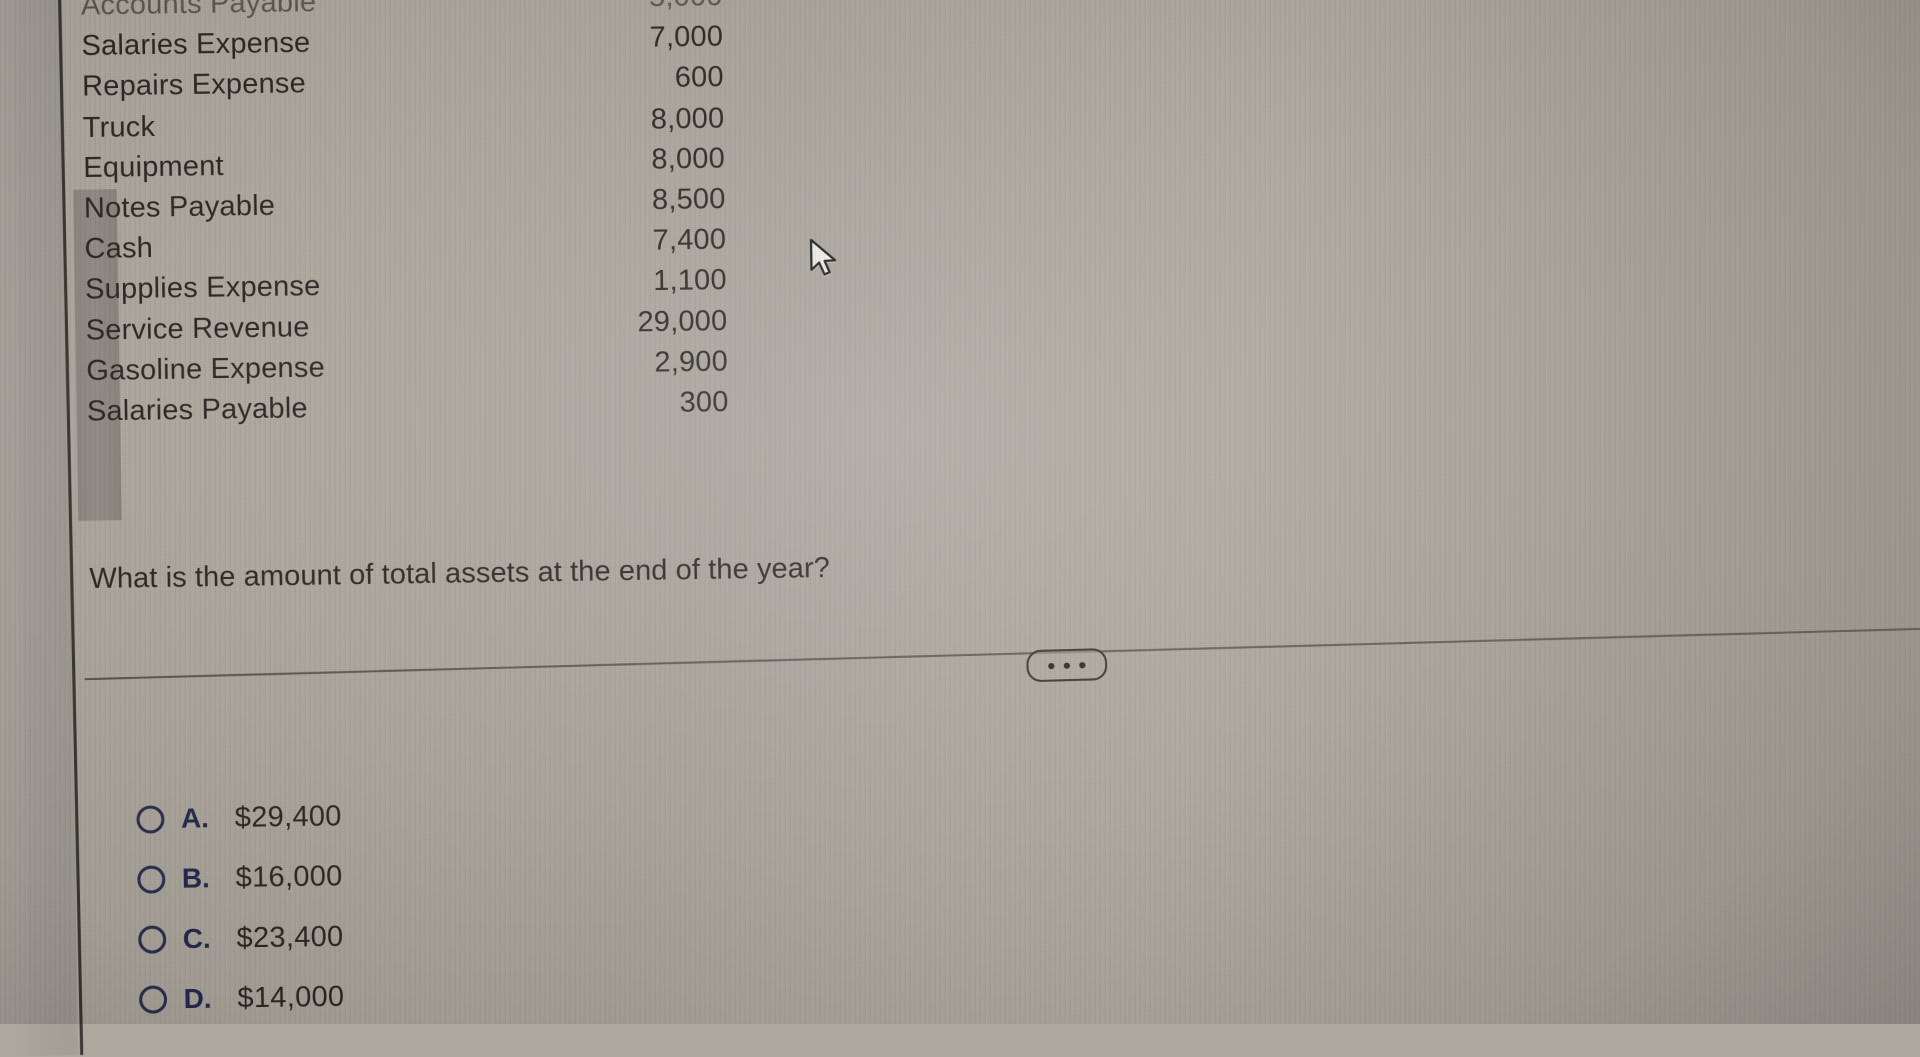 The image size is (1920, 1057). I want to click on account-name: Truck, so click(119, 126).